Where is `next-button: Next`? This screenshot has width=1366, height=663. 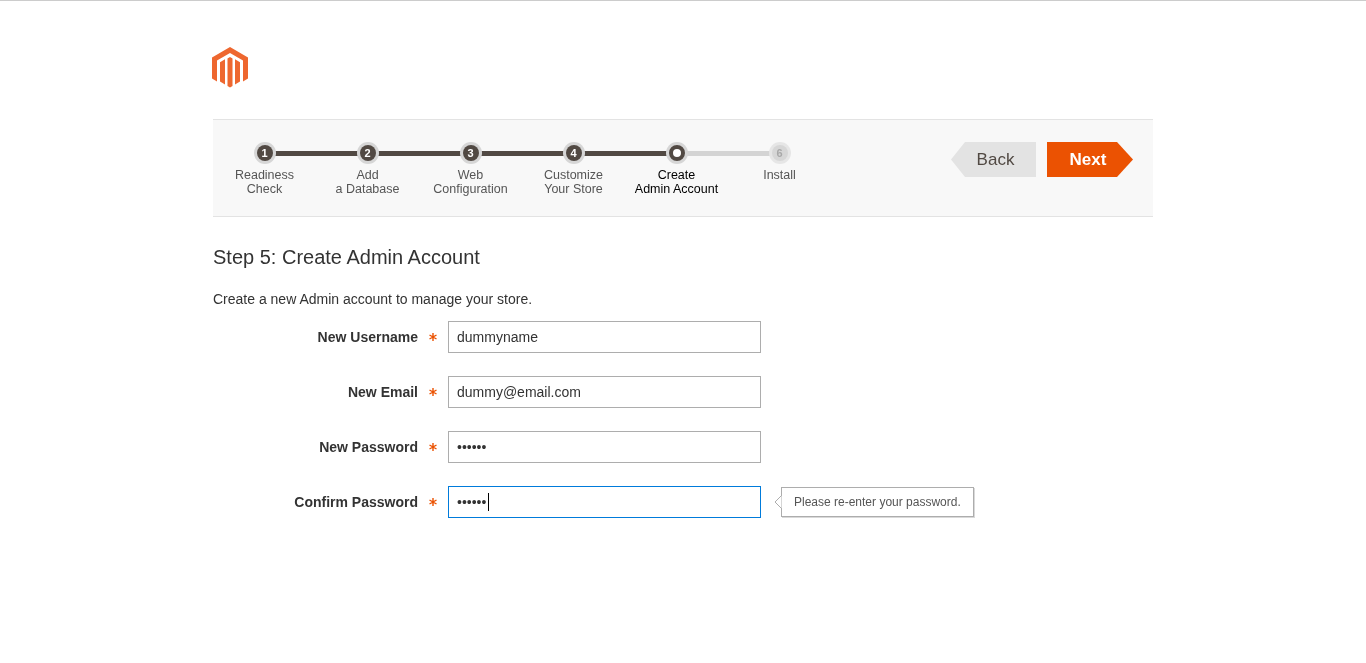 next-button: Next is located at coordinates (1090, 159).